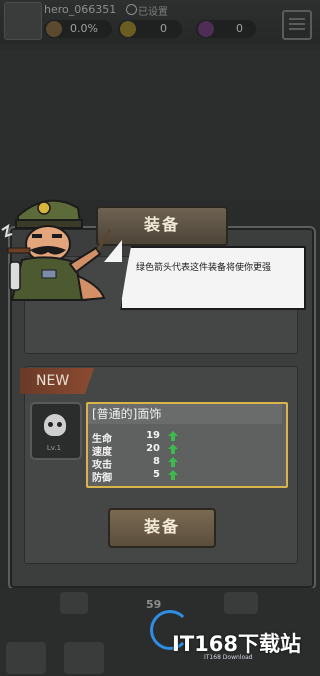  What do you see at coordinates (84, 658) in the screenshot?
I see `nav-second-icon` at bounding box center [84, 658].